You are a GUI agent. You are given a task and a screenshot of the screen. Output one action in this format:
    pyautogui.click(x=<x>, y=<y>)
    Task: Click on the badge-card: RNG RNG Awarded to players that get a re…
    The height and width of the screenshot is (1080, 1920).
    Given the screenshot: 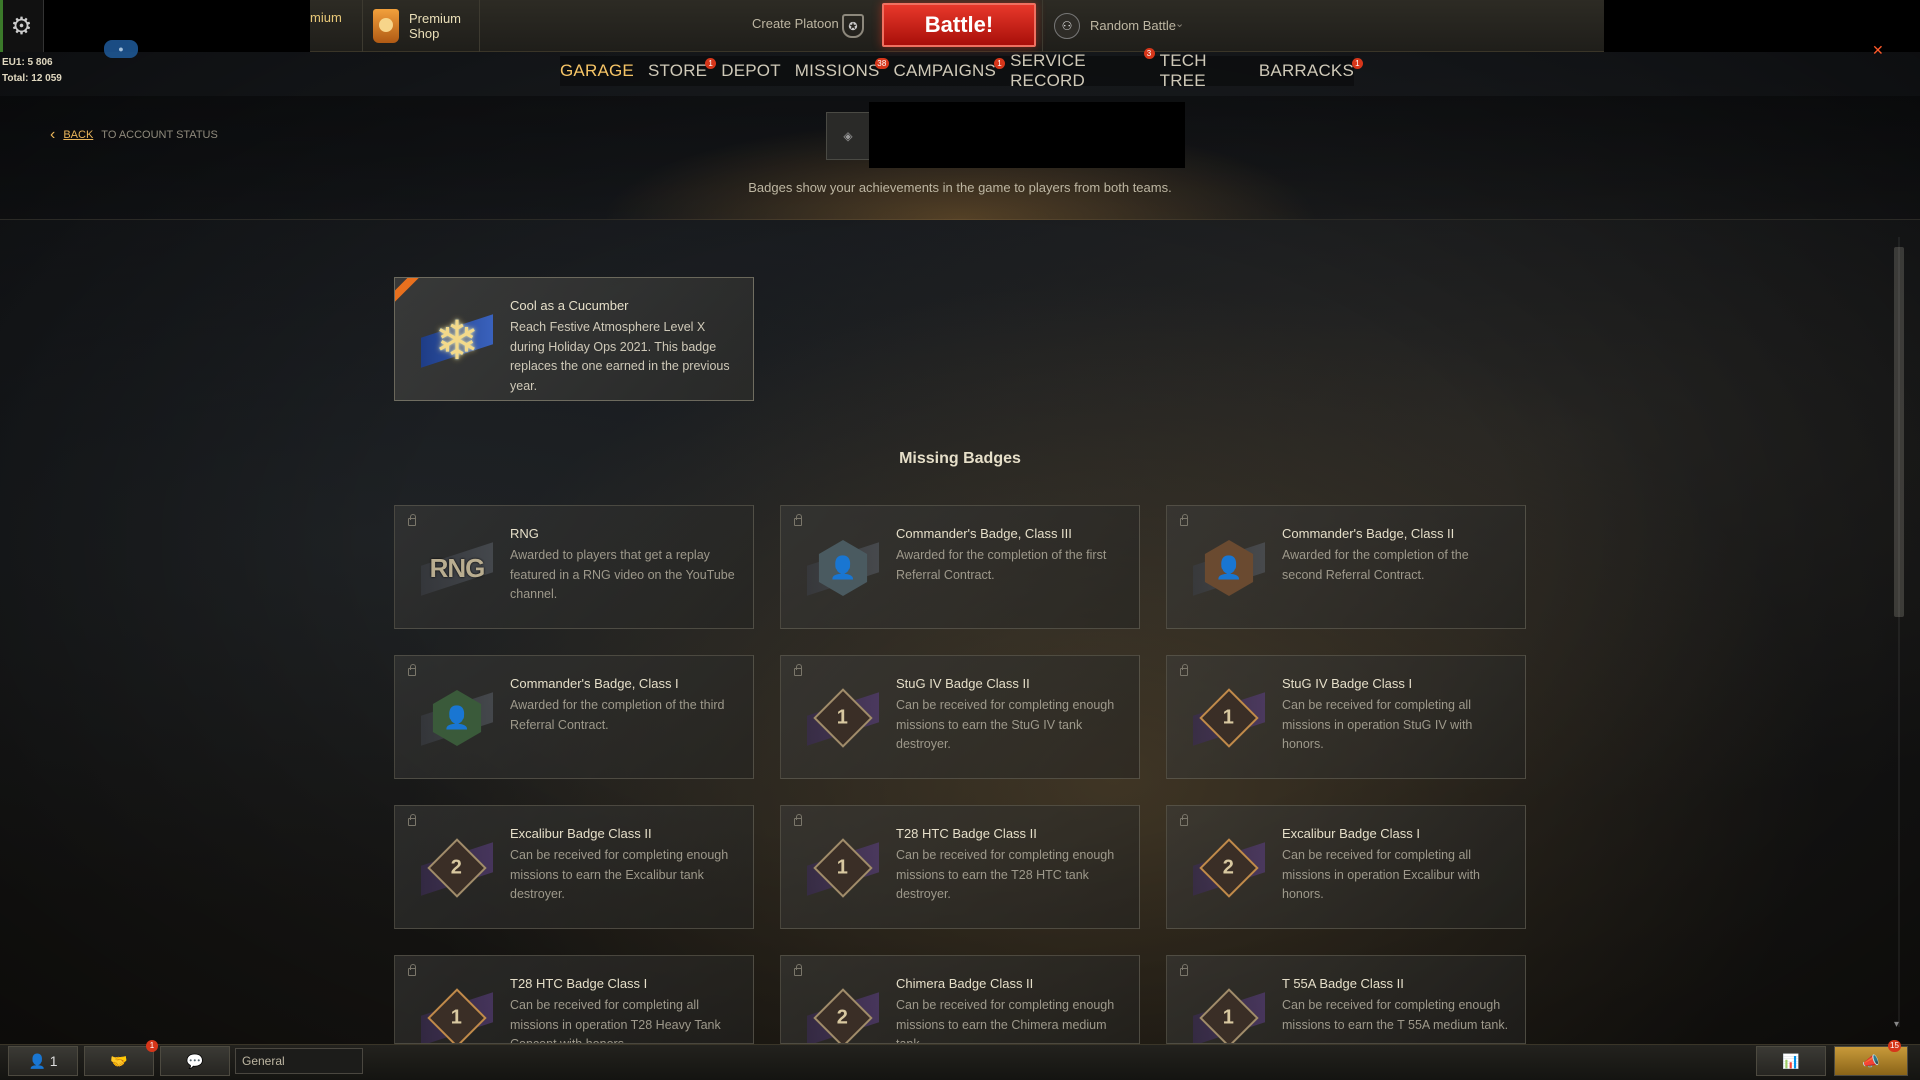 What is the action you would take?
    pyautogui.click(x=574, y=567)
    